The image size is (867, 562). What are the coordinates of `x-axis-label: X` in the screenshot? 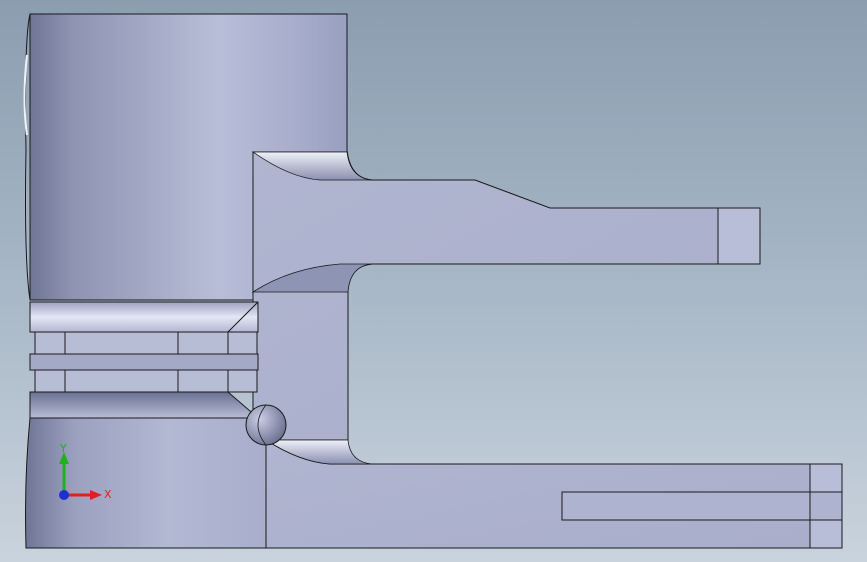 It's located at (108, 494).